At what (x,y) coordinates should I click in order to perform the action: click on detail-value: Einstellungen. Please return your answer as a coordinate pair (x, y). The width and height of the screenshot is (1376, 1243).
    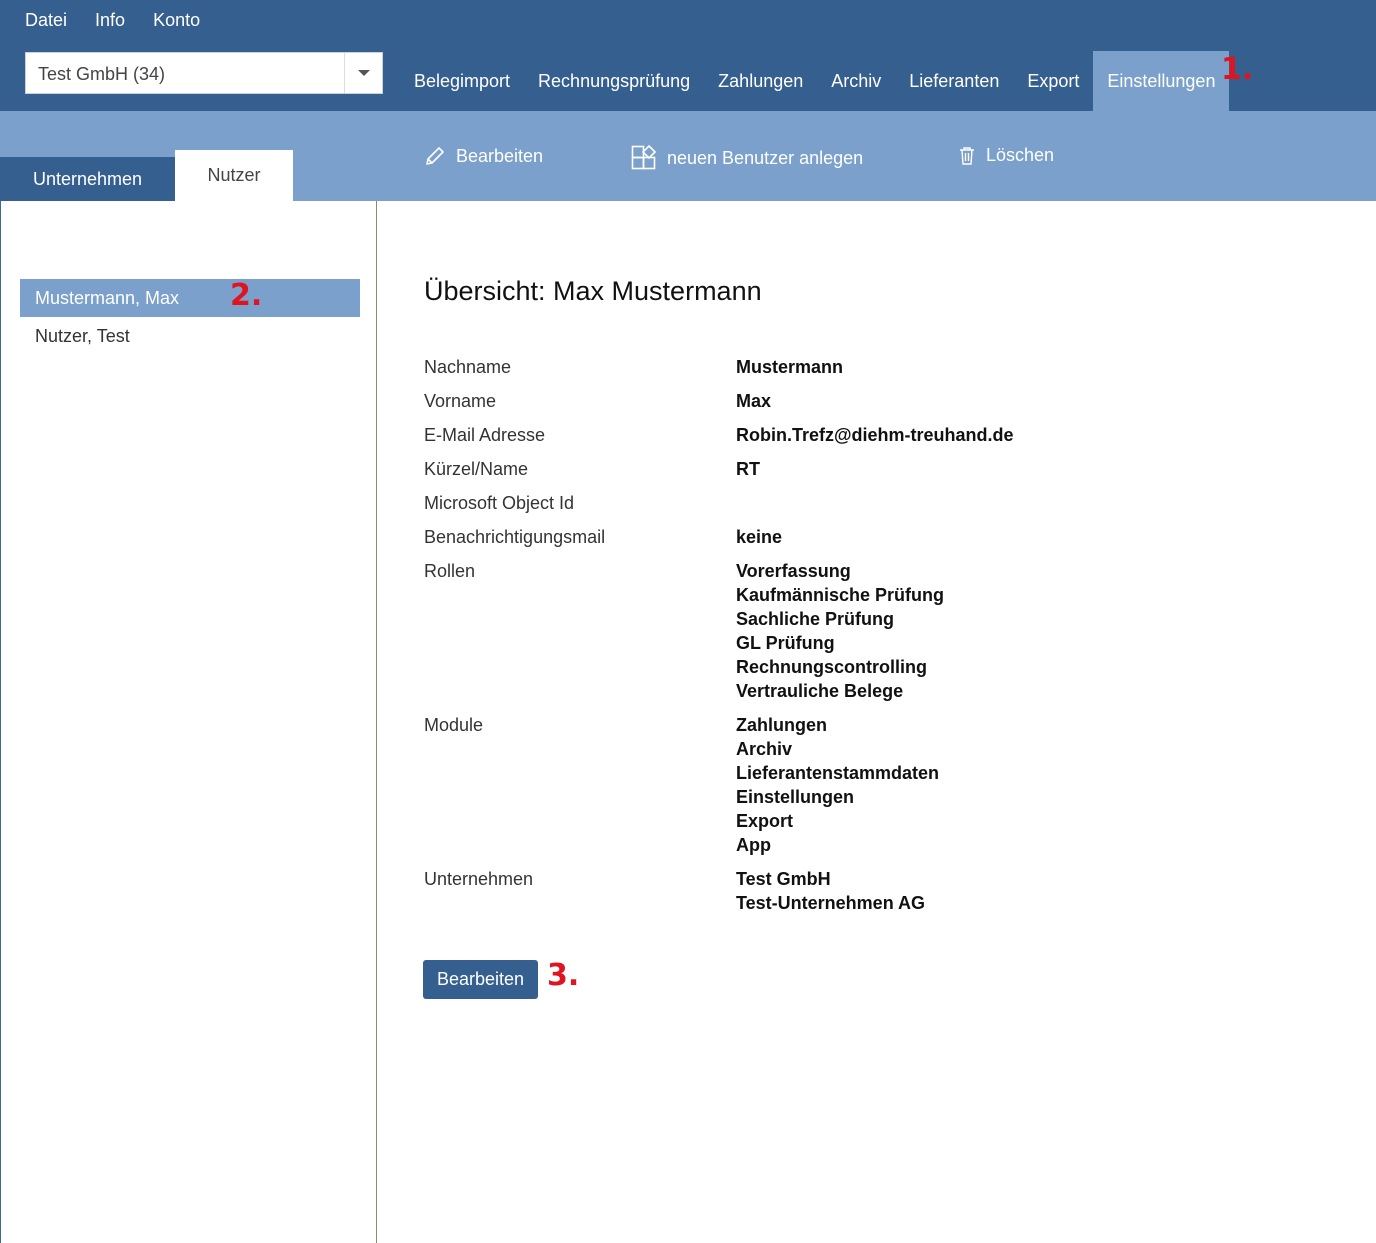
    Looking at the image, I should click on (795, 797).